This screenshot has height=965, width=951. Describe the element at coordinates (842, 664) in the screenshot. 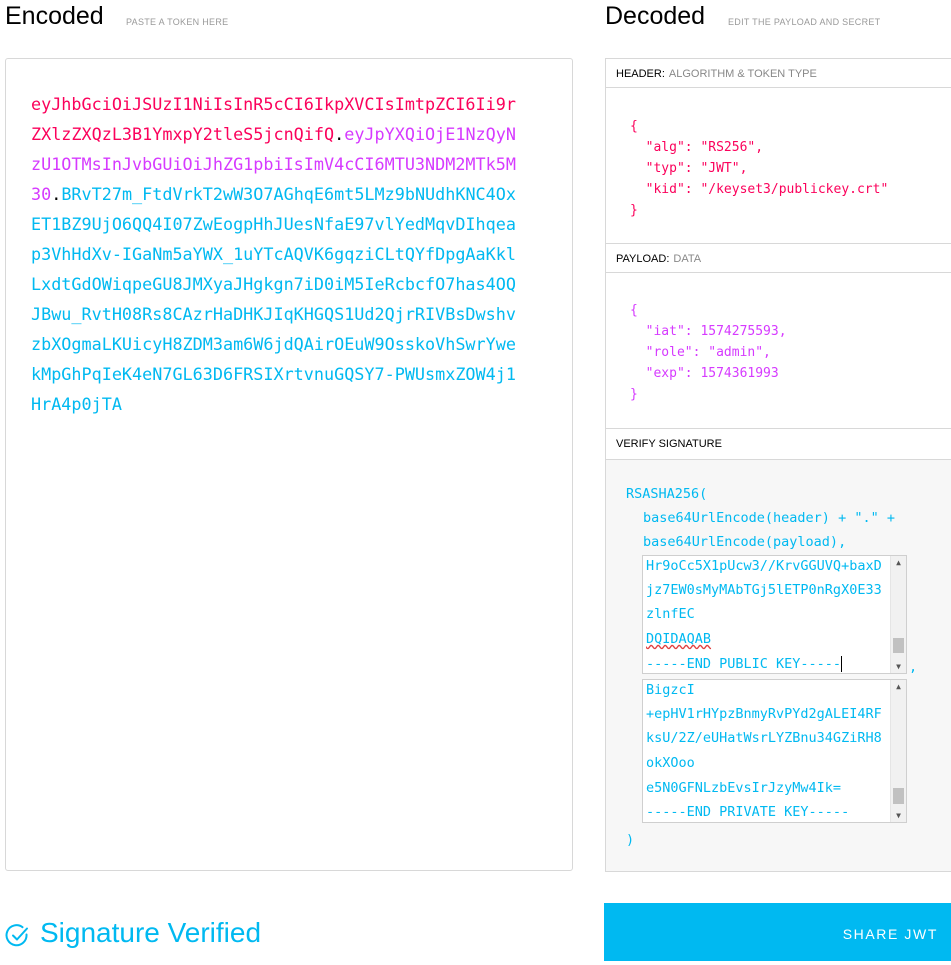

I see `text-caret` at that location.